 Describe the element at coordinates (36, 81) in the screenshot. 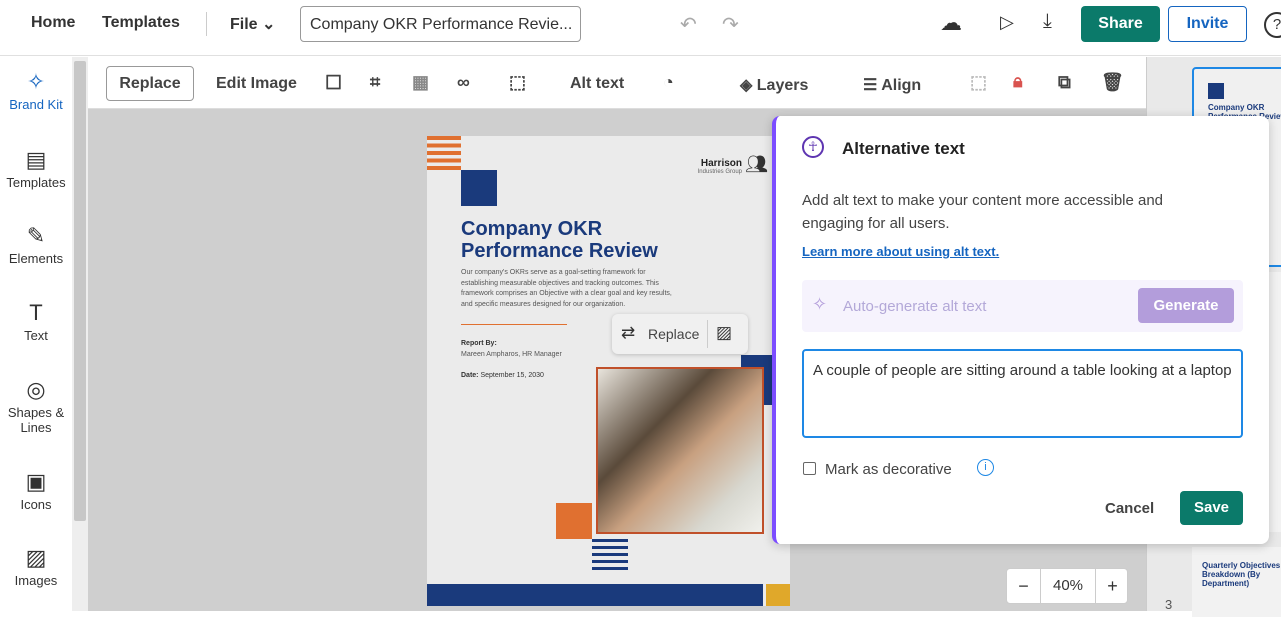

I see `magic-wand-icon: ✧` at that location.